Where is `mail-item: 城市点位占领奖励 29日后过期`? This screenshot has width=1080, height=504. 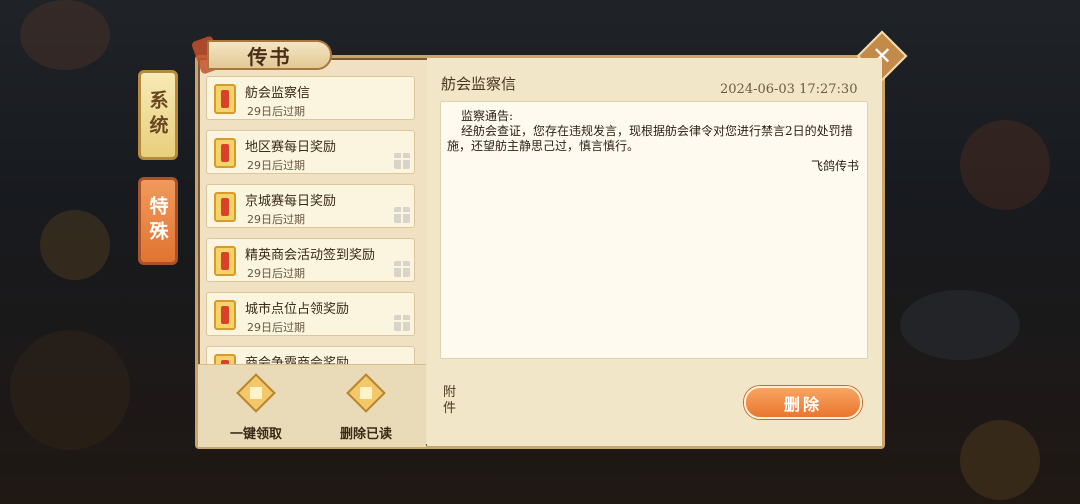 mail-item: 城市点位占领奖励 29日后过期 is located at coordinates (310, 314).